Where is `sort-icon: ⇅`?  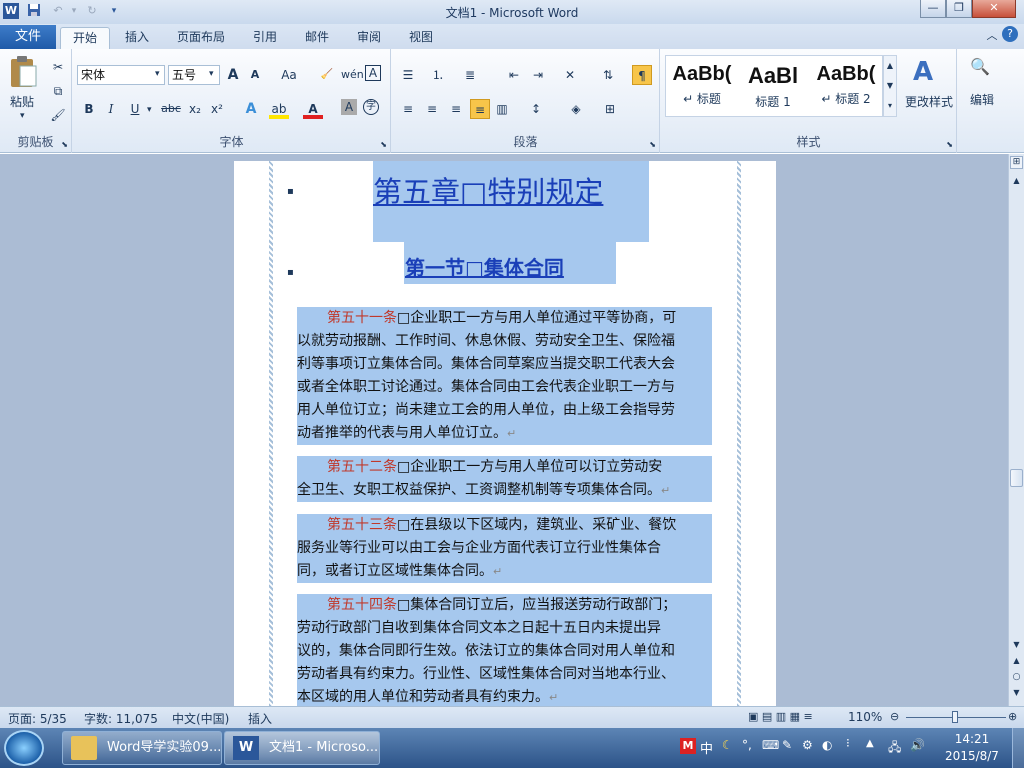
sort-icon: ⇅ is located at coordinates (608, 75).